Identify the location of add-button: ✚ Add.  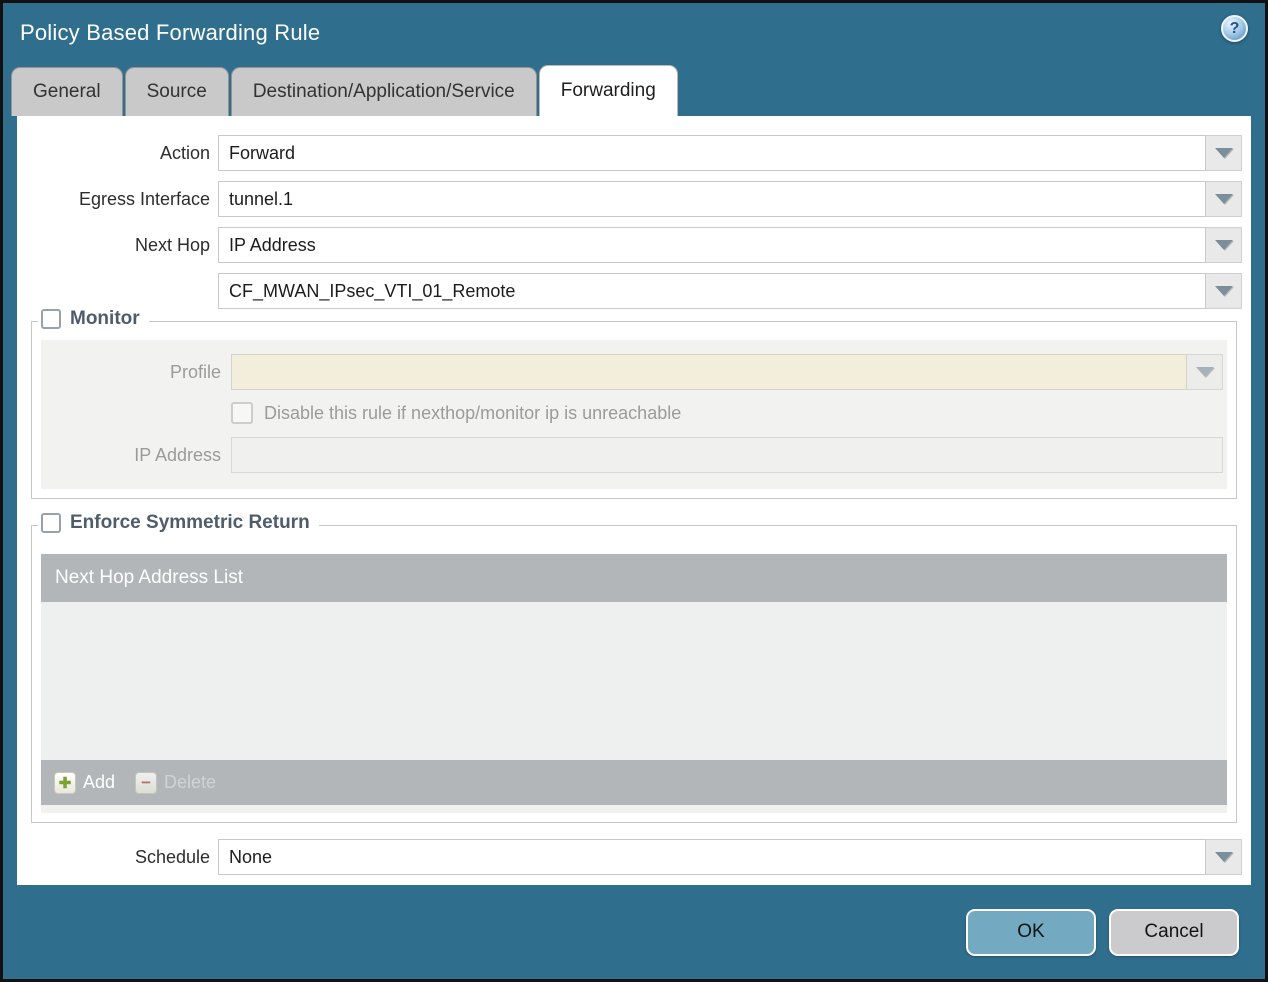
(85, 782).